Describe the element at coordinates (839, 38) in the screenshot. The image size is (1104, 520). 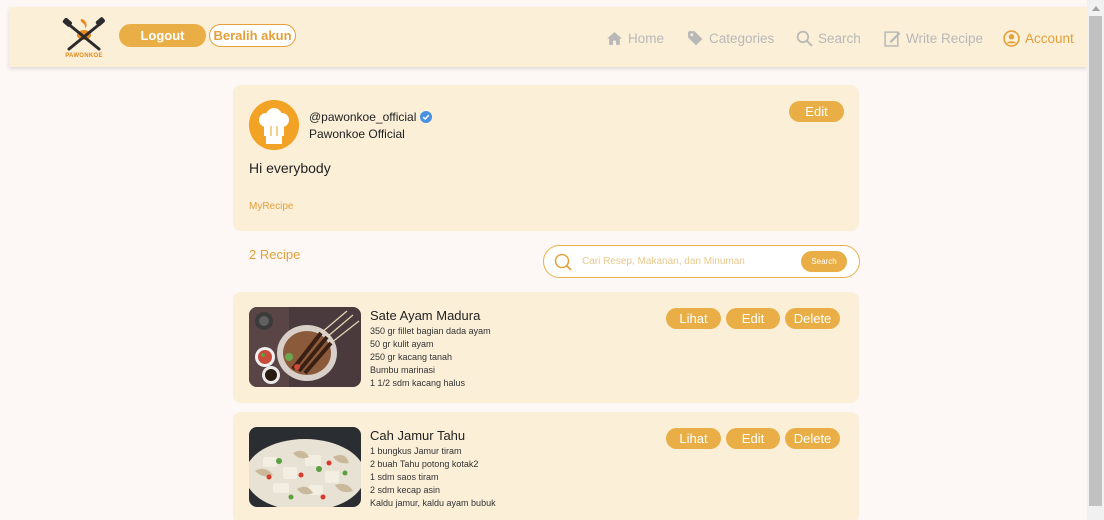
I see `nav-search-label: Search` at that location.